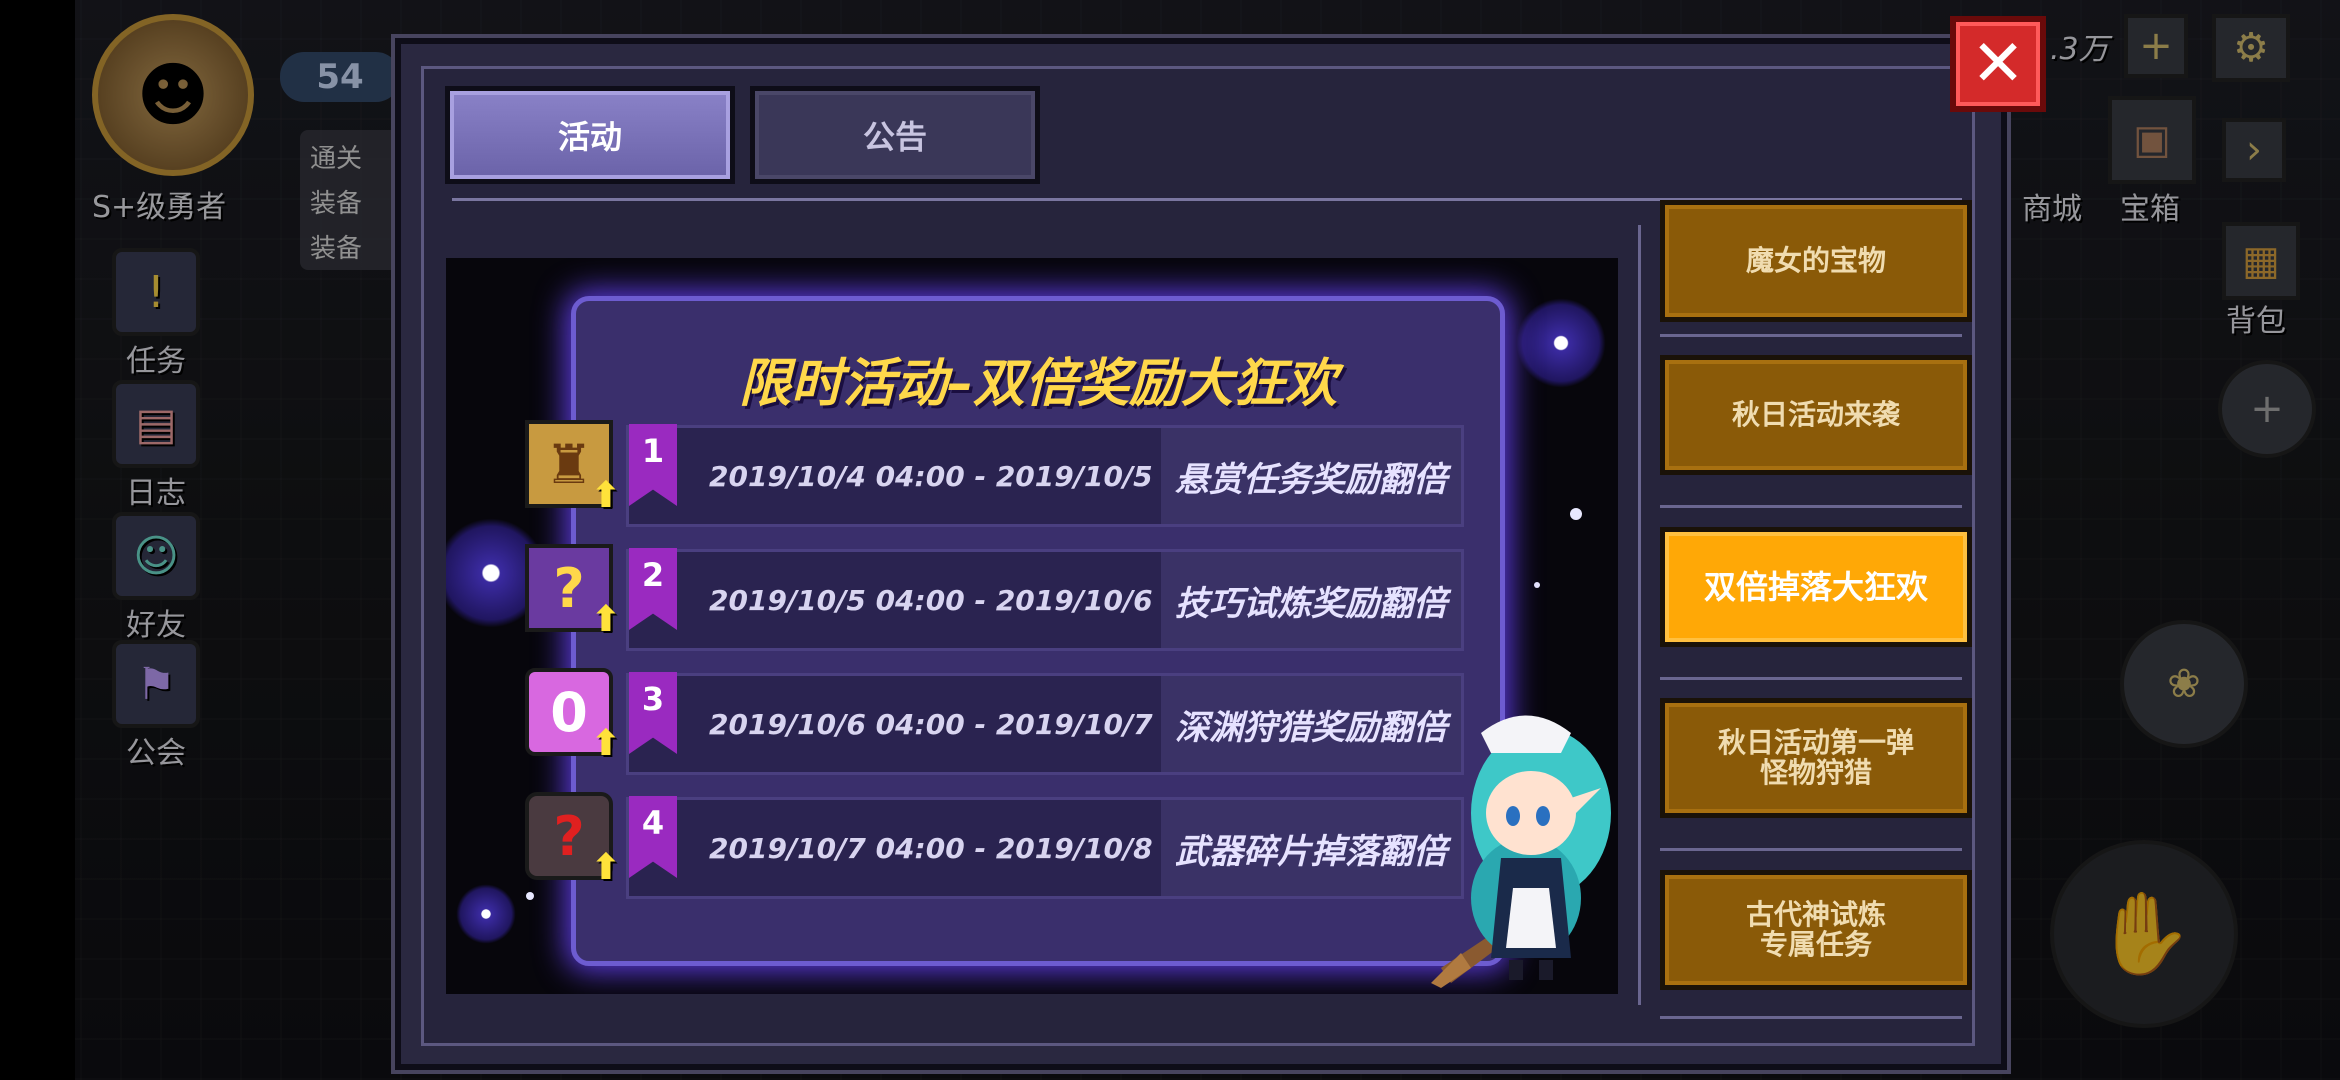 The width and height of the screenshot is (2340, 1080). What do you see at coordinates (1816, 930) in the screenshot?
I see `event-item-ancient-god-trial: 古代神试炼 专属任务` at bounding box center [1816, 930].